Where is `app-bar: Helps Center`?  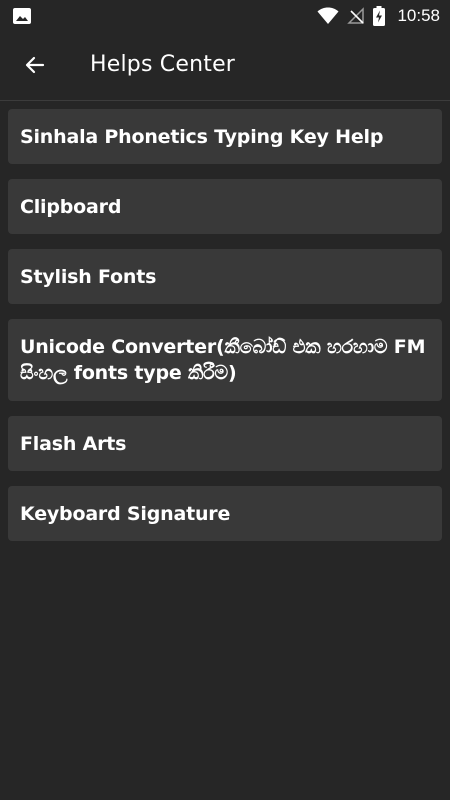 app-bar: Helps Center is located at coordinates (225, 66).